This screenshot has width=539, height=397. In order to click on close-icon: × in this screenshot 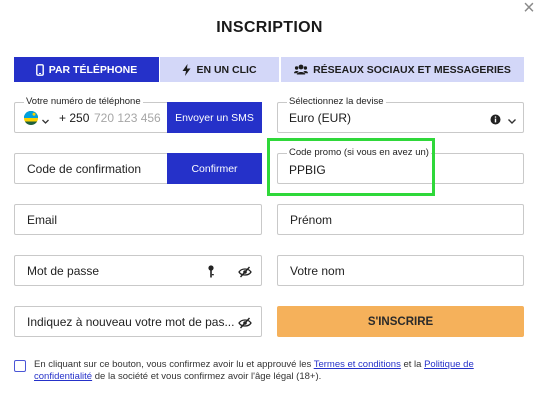, I will do `click(529, 9)`.